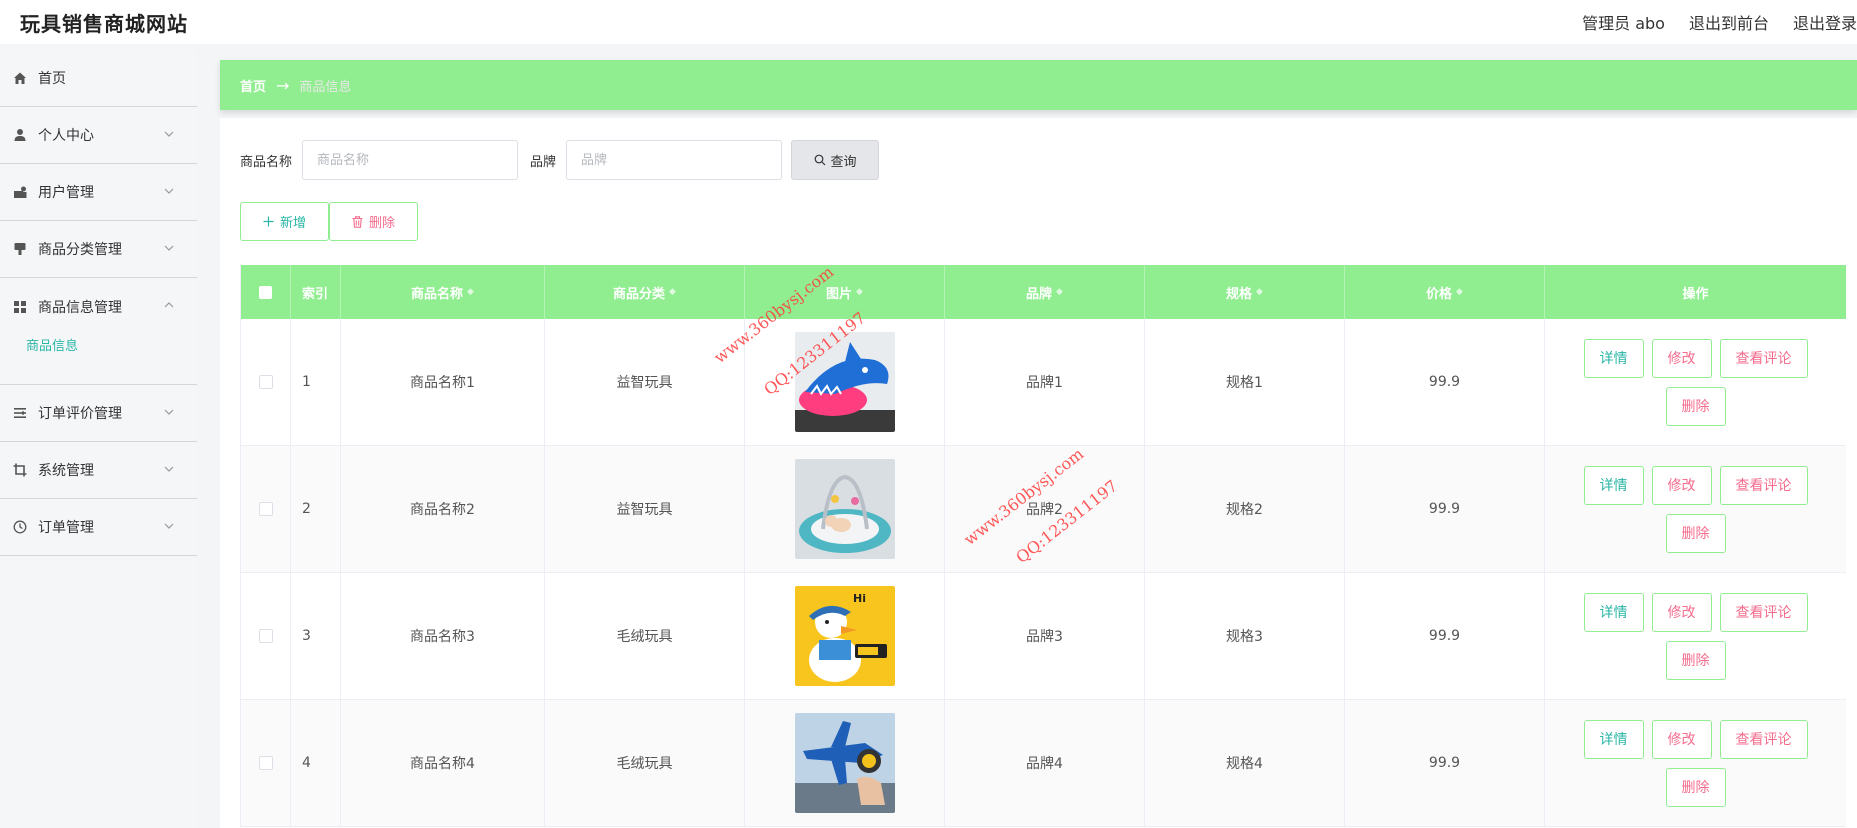 The image size is (1857, 828). I want to click on spec-cell: 规格1, so click(1245, 382).